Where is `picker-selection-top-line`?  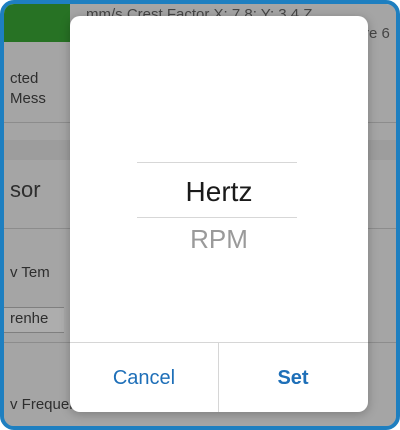
picker-selection-top-line is located at coordinates (217, 162).